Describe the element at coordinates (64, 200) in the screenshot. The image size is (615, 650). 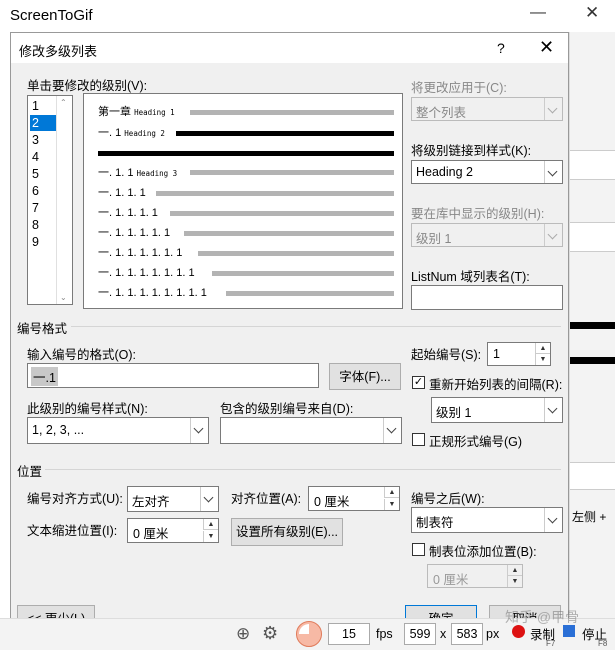
I see `list-scrollbar: ⌃ ⌄` at that location.